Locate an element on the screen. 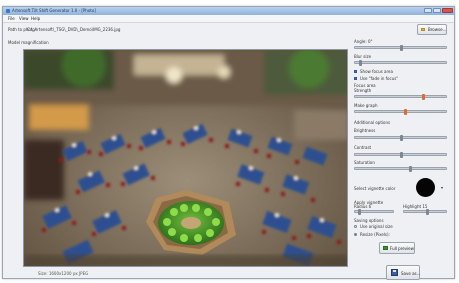  vignette-color-swatch is located at coordinates (425, 187).